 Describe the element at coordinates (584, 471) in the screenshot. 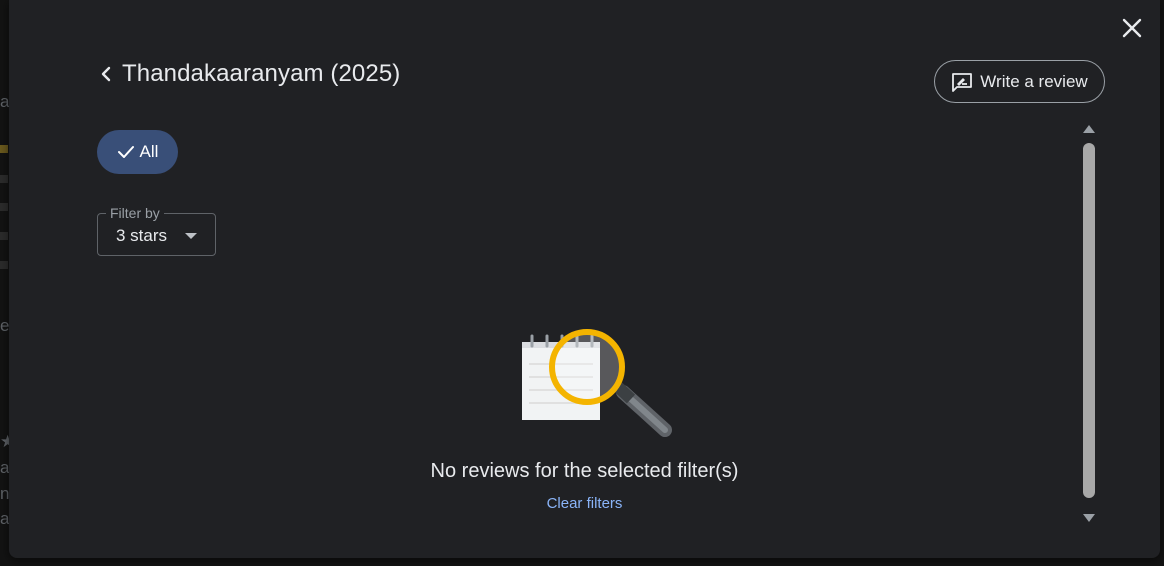

I see `empty-state-message: No reviews for the selected filter(s)` at that location.